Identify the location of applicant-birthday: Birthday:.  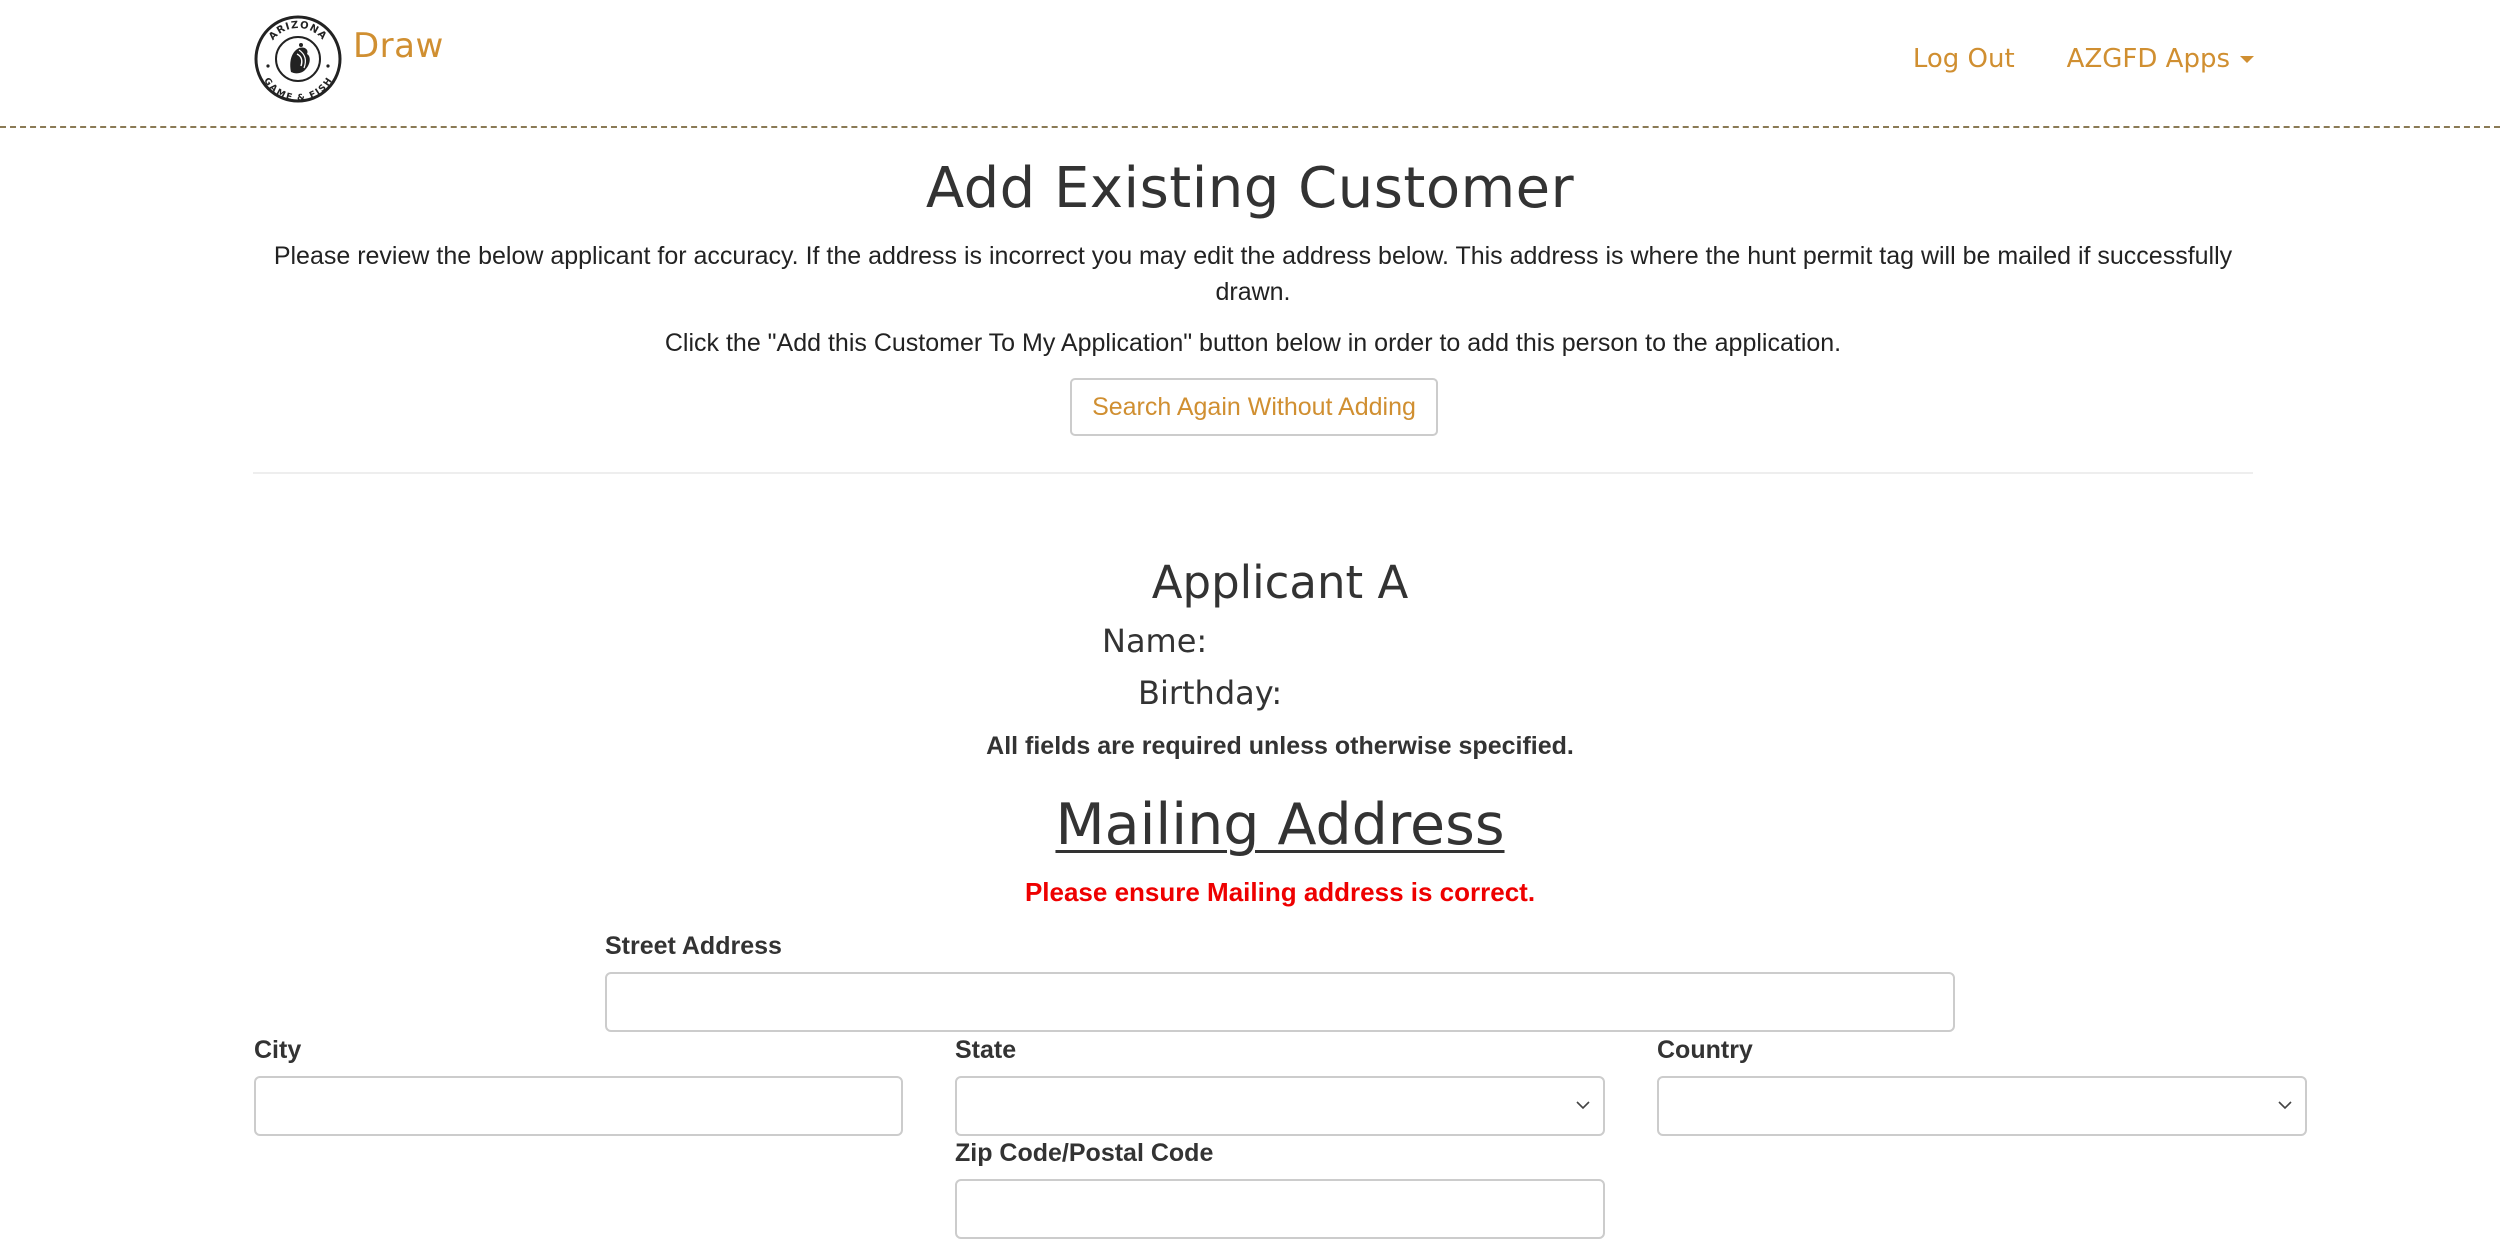
(1210, 693).